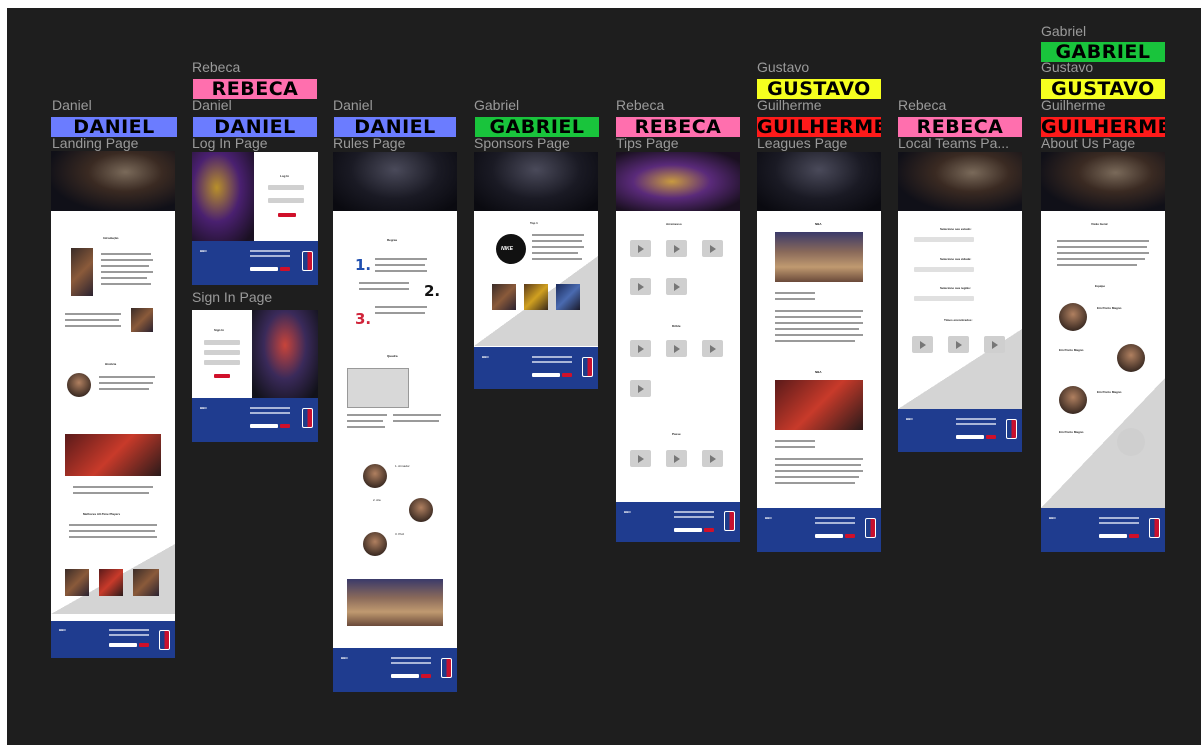 The width and height of the screenshot is (1201, 745). Describe the element at coordinates (1109, 392) in the screenshot. I see `team-member-name-3: Ein Ponto Magno` at that location.